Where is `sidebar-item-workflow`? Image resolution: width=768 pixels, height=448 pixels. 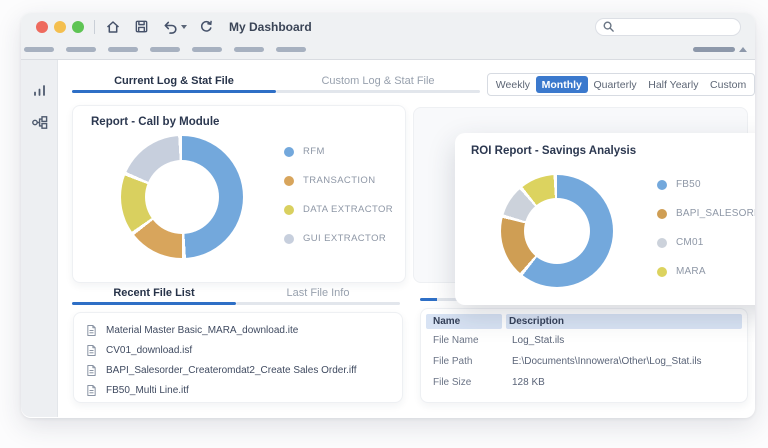
sidebar-item-workflow is located at coordinates (39, 122).